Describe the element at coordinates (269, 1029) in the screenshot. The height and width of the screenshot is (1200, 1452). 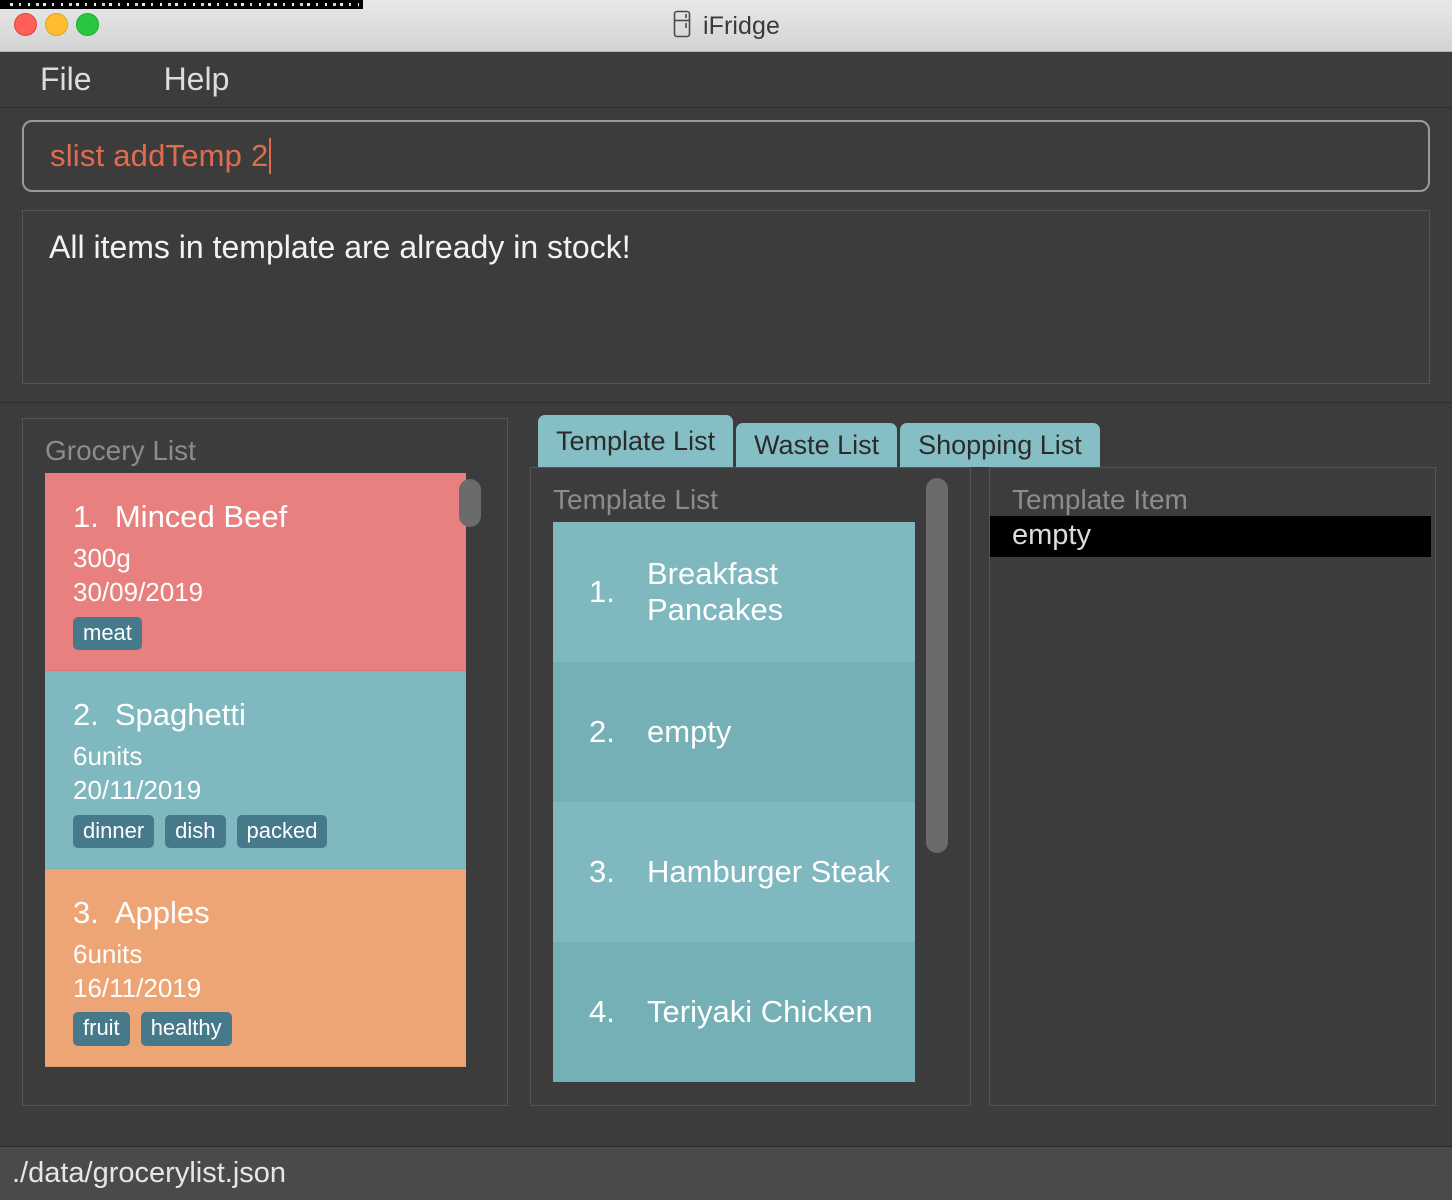
I see `grocery-item-tags: fruit healthy` at that location.